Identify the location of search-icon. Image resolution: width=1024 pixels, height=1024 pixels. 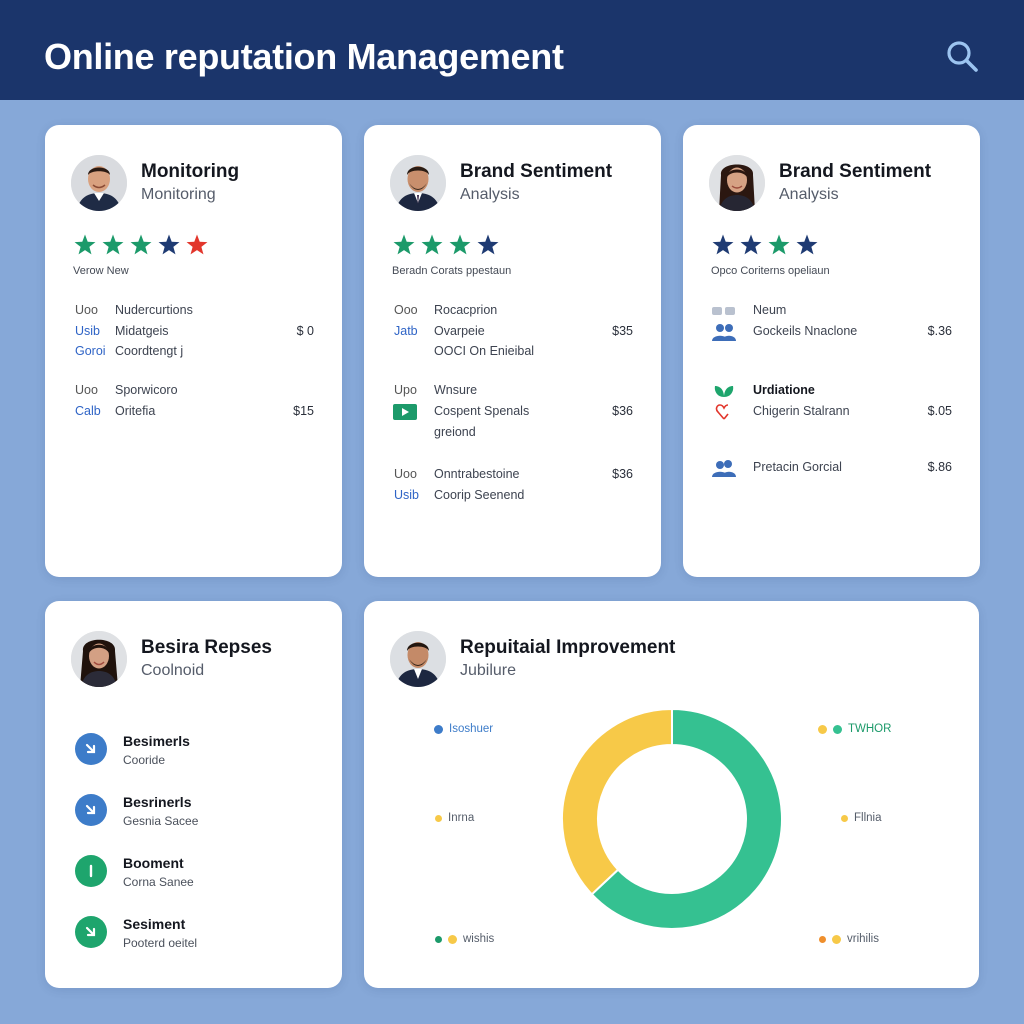
(962, 56).